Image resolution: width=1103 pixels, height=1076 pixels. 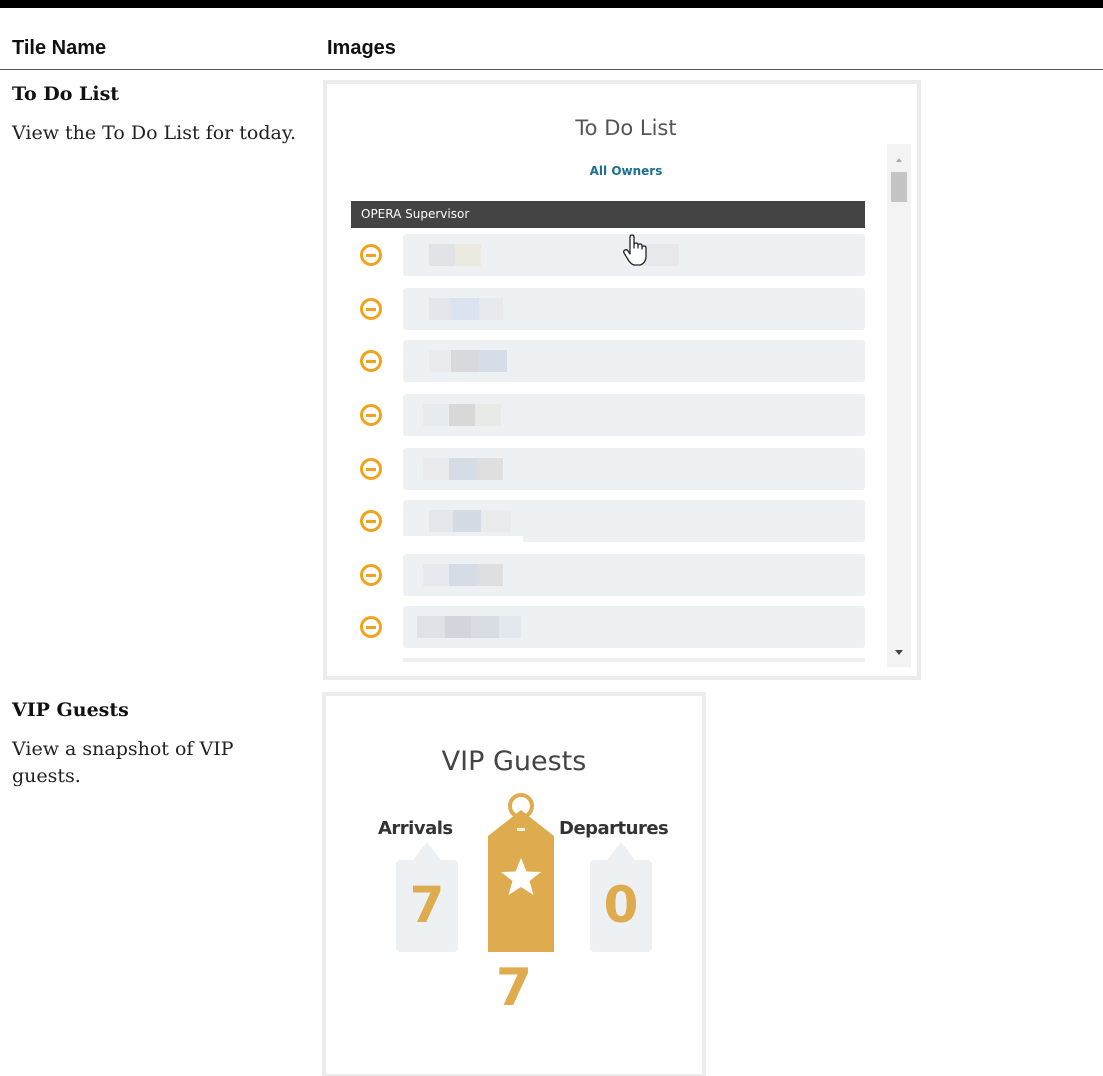 What do you see at coordinates (899, 652) in the screenshot?
I see `scroll-down-arrow-icon` at bounding box center [899, 652].